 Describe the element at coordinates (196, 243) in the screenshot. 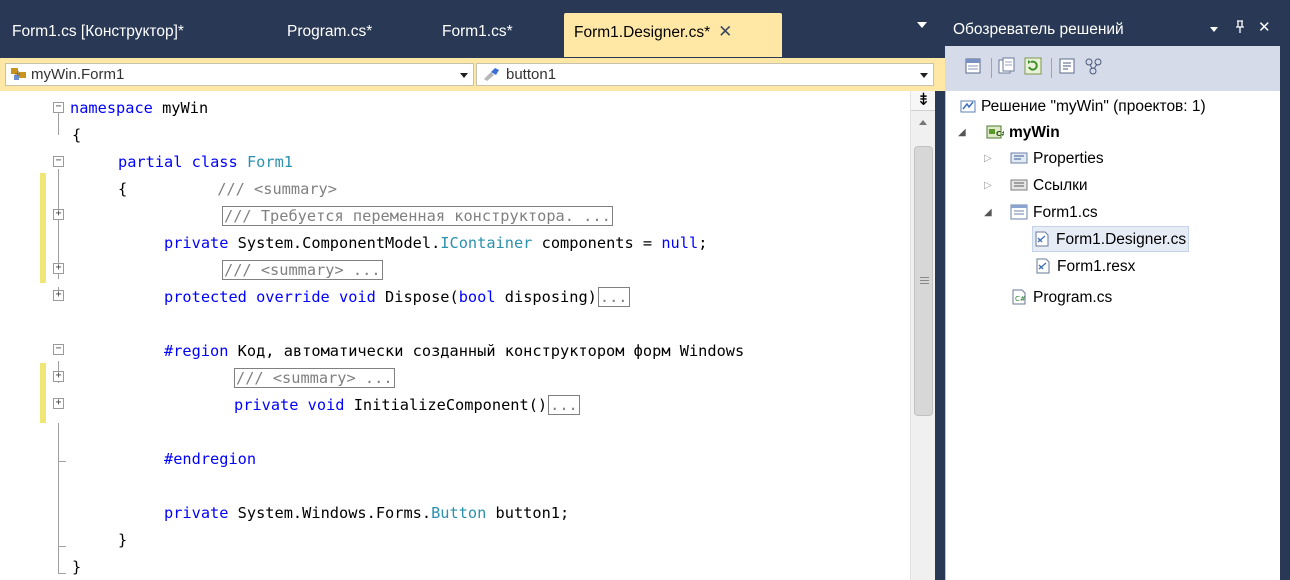

I see `keyword: private` at that location.